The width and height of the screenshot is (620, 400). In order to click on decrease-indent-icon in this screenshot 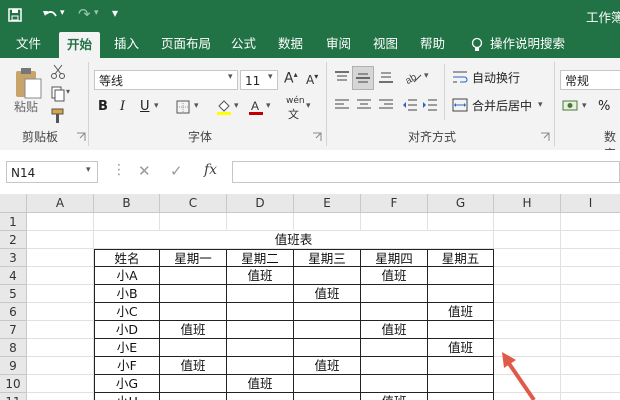, I will do `click(410, 105)`.